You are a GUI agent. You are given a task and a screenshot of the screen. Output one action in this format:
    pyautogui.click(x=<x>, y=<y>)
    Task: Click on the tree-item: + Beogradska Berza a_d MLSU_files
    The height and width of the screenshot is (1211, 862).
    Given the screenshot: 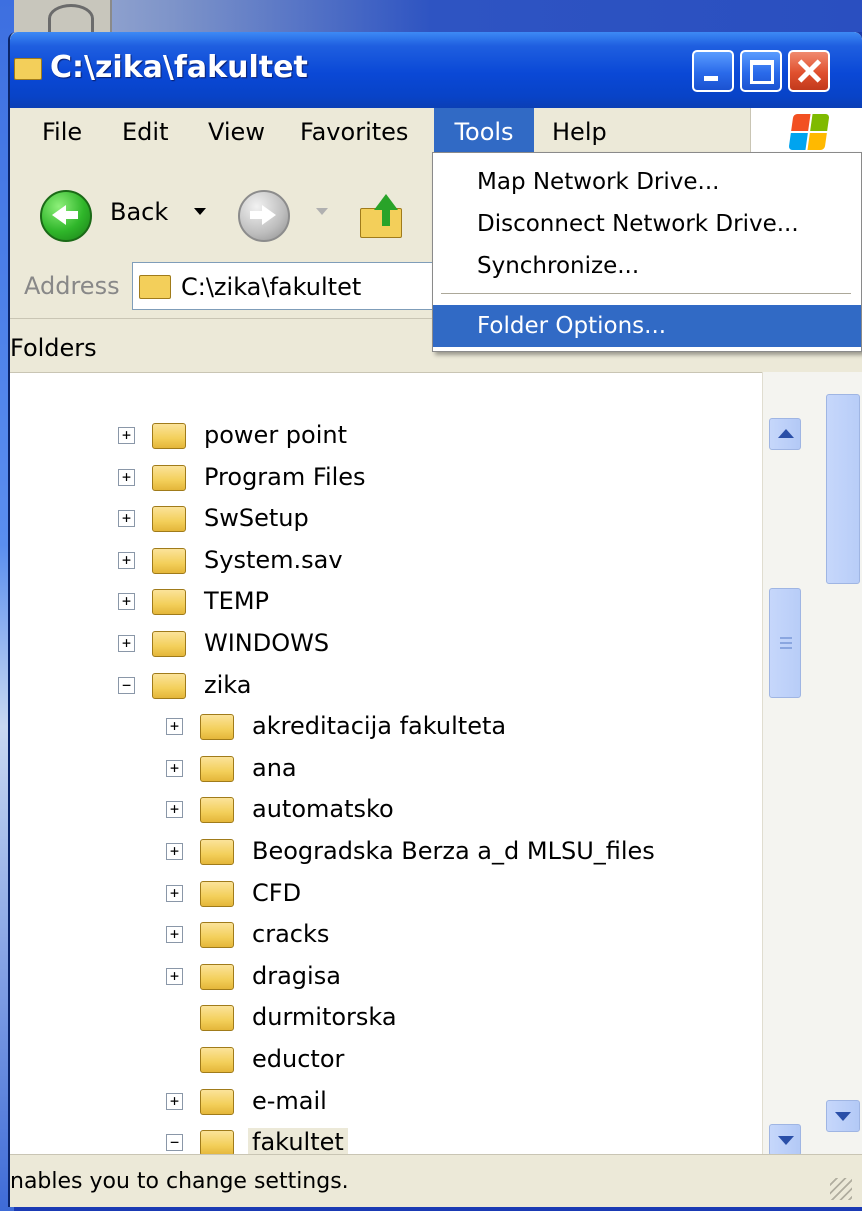 What is the action you would take?
    pyautogui.click(x=464, y=853)
    